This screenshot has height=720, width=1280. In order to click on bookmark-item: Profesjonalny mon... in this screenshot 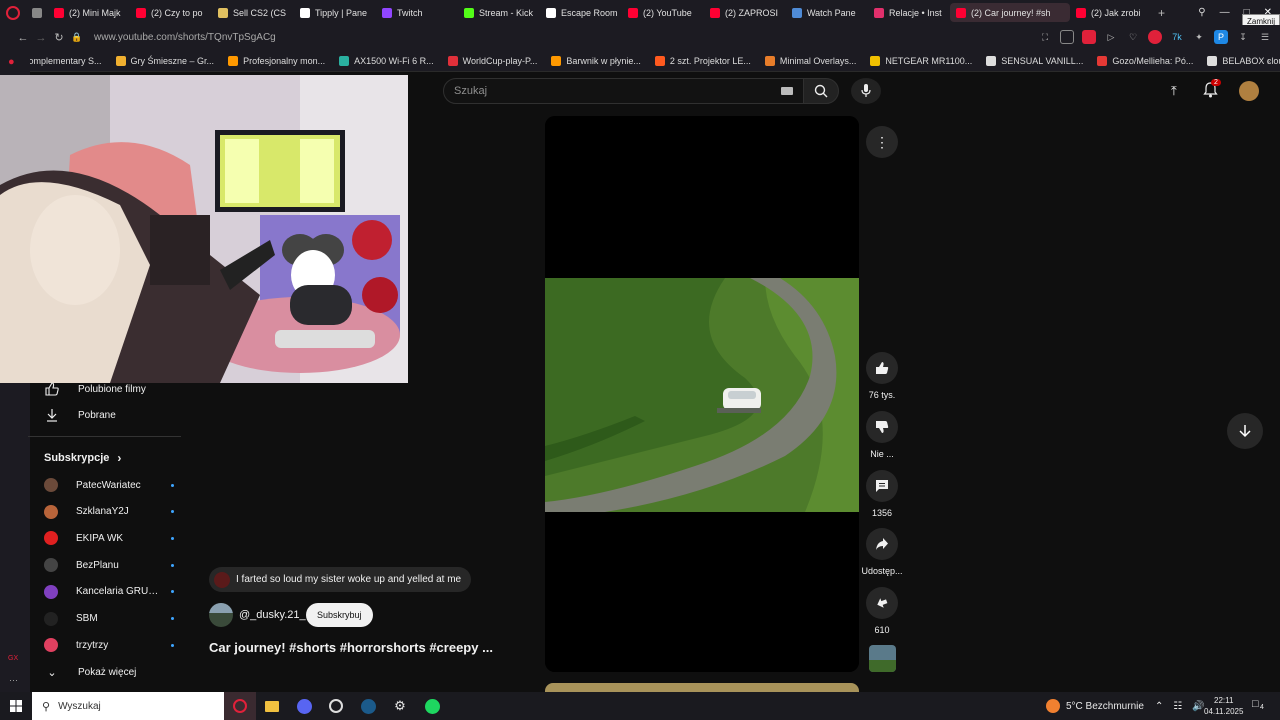, I will do `click(276, 60)`.